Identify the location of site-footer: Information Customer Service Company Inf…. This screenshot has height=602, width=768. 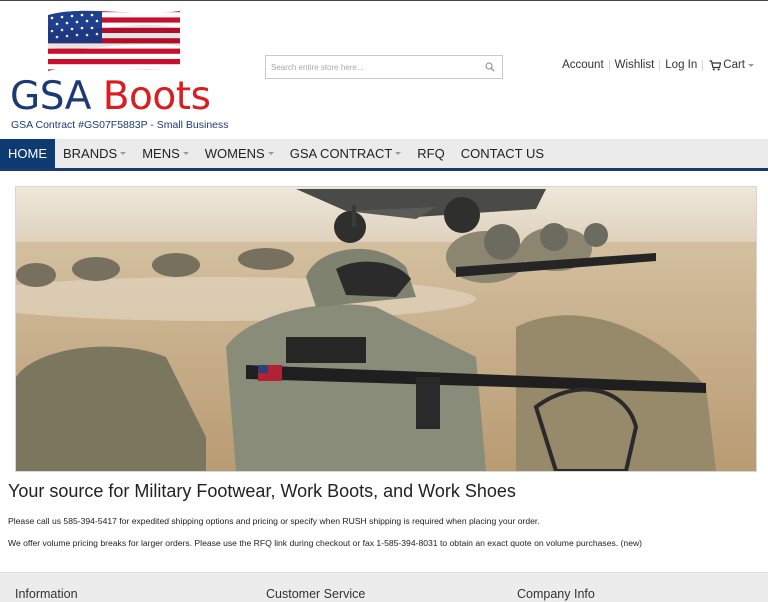
(384, 587).